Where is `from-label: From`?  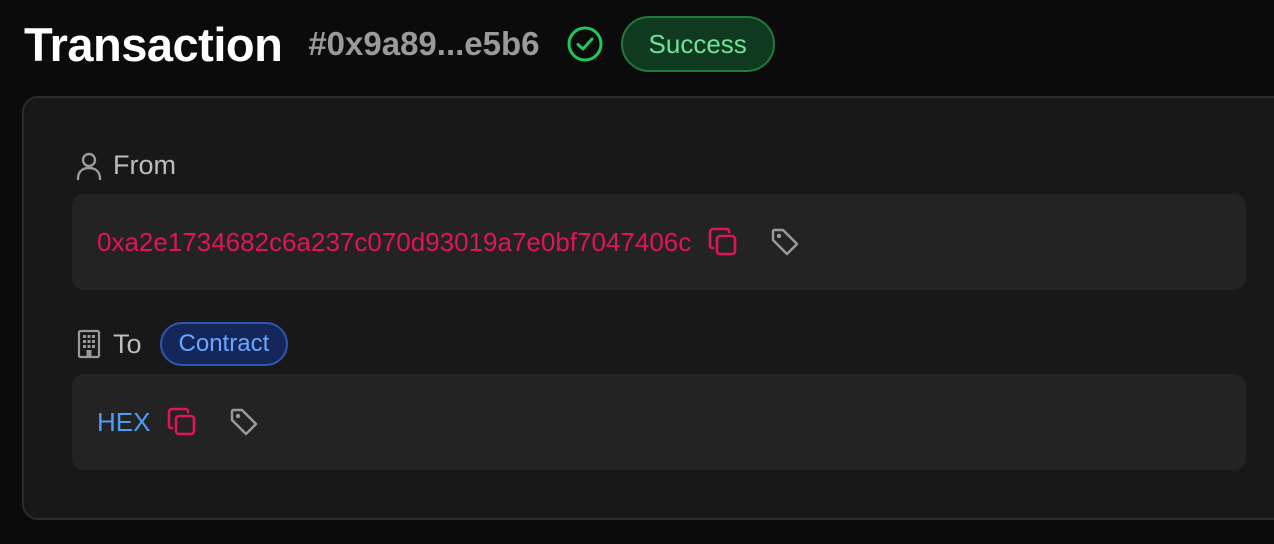
from-label: From is located at coordinates (144, 165).